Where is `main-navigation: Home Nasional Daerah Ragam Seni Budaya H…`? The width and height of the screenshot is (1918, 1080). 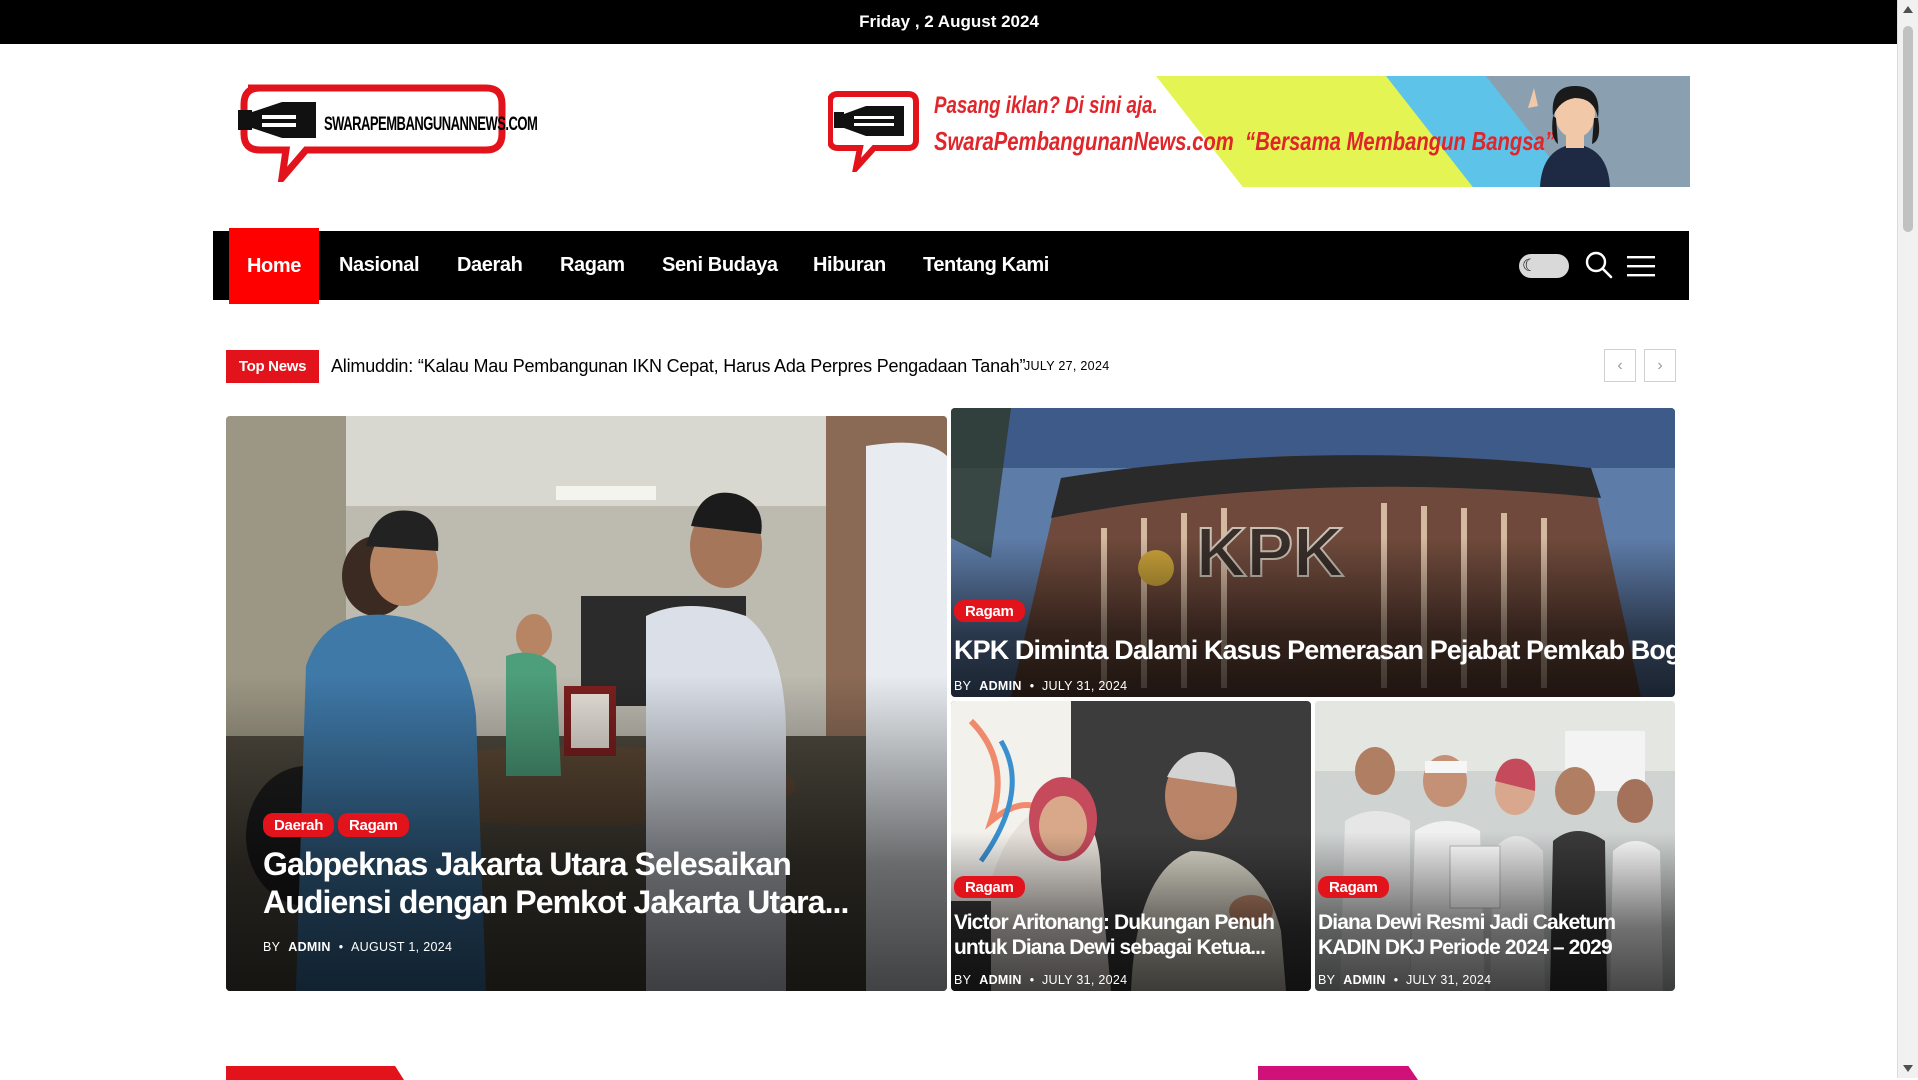 main-navigation: Home Nasional Daerah Ragam Seni Budaya H… is located at coordinates (951, 266).